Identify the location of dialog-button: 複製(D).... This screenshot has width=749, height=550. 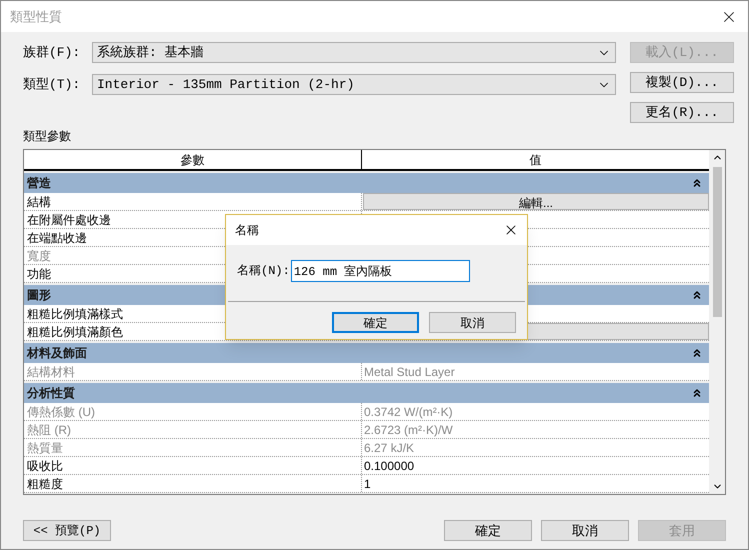
(682, 82).